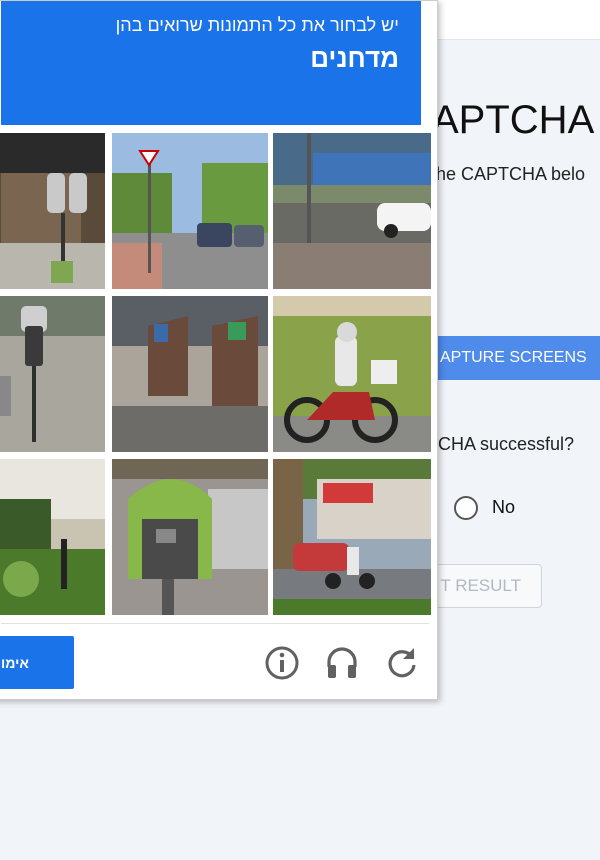  Describe the element at coordinates (515, 358) in the screenshot. I see `capture-screenshot-button: APTURE SCREENS` at that location.